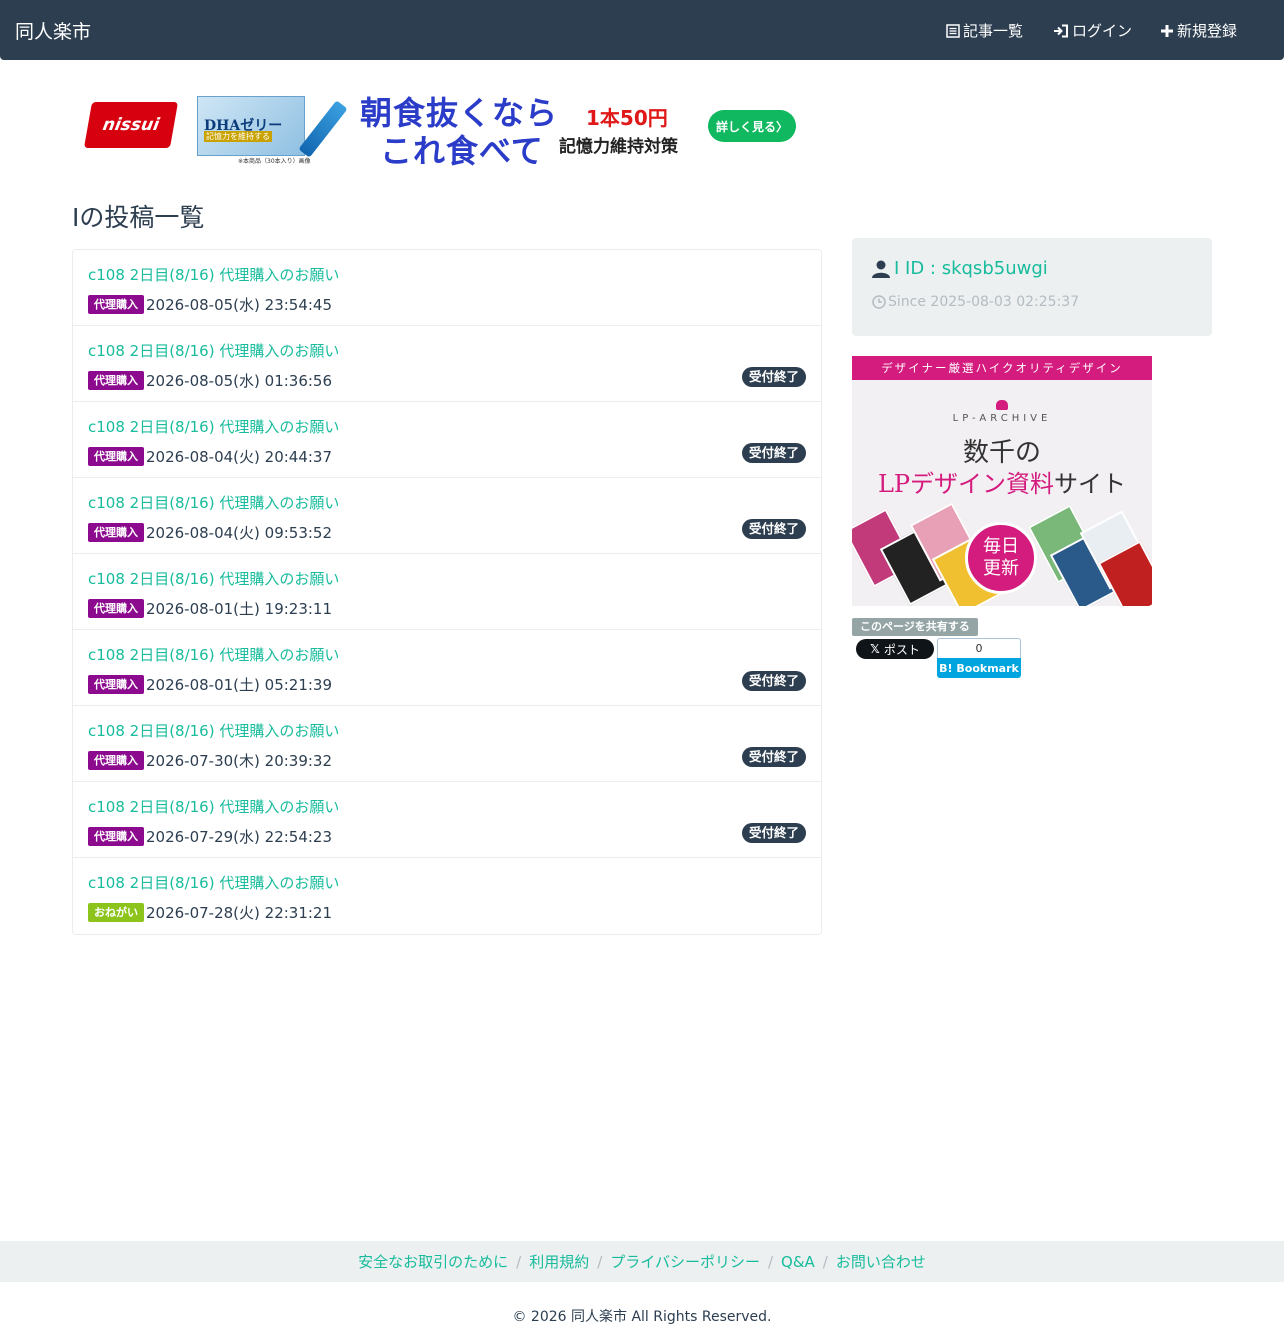  I want to click on post-meta: 代理購入 2026-08-05(水) 01:36:56, so click(210, 380).